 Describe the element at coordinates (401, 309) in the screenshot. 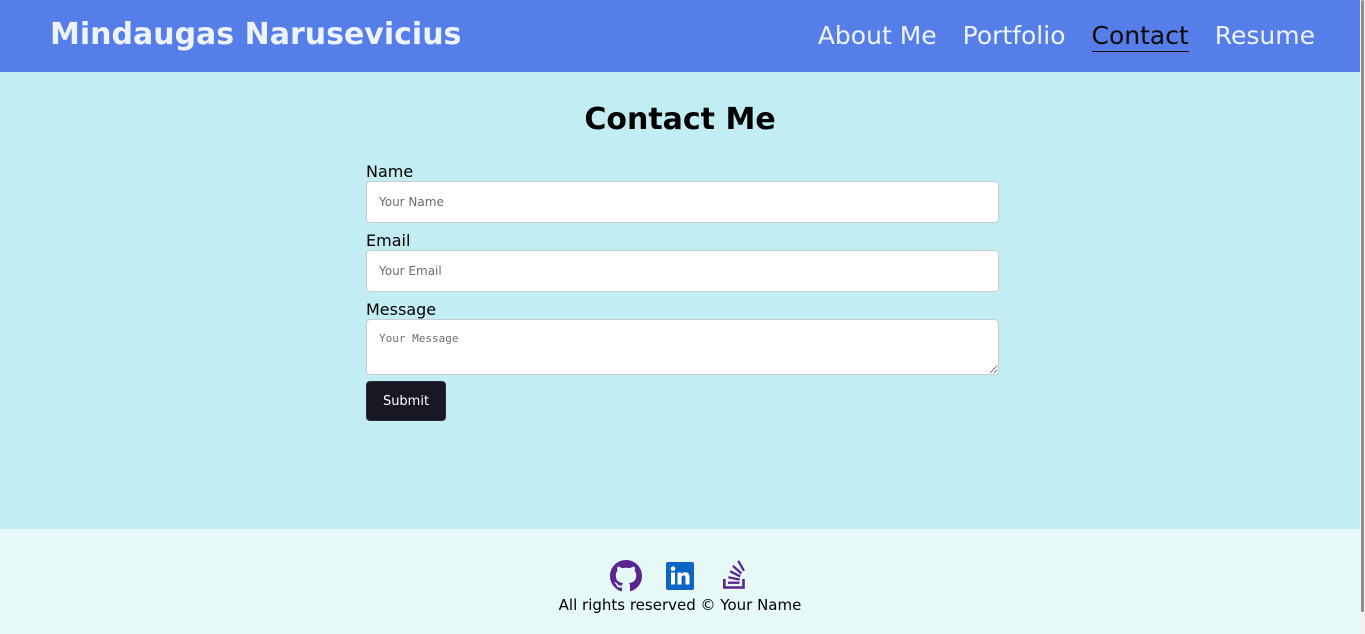

I see `message-label: Message` at that location.